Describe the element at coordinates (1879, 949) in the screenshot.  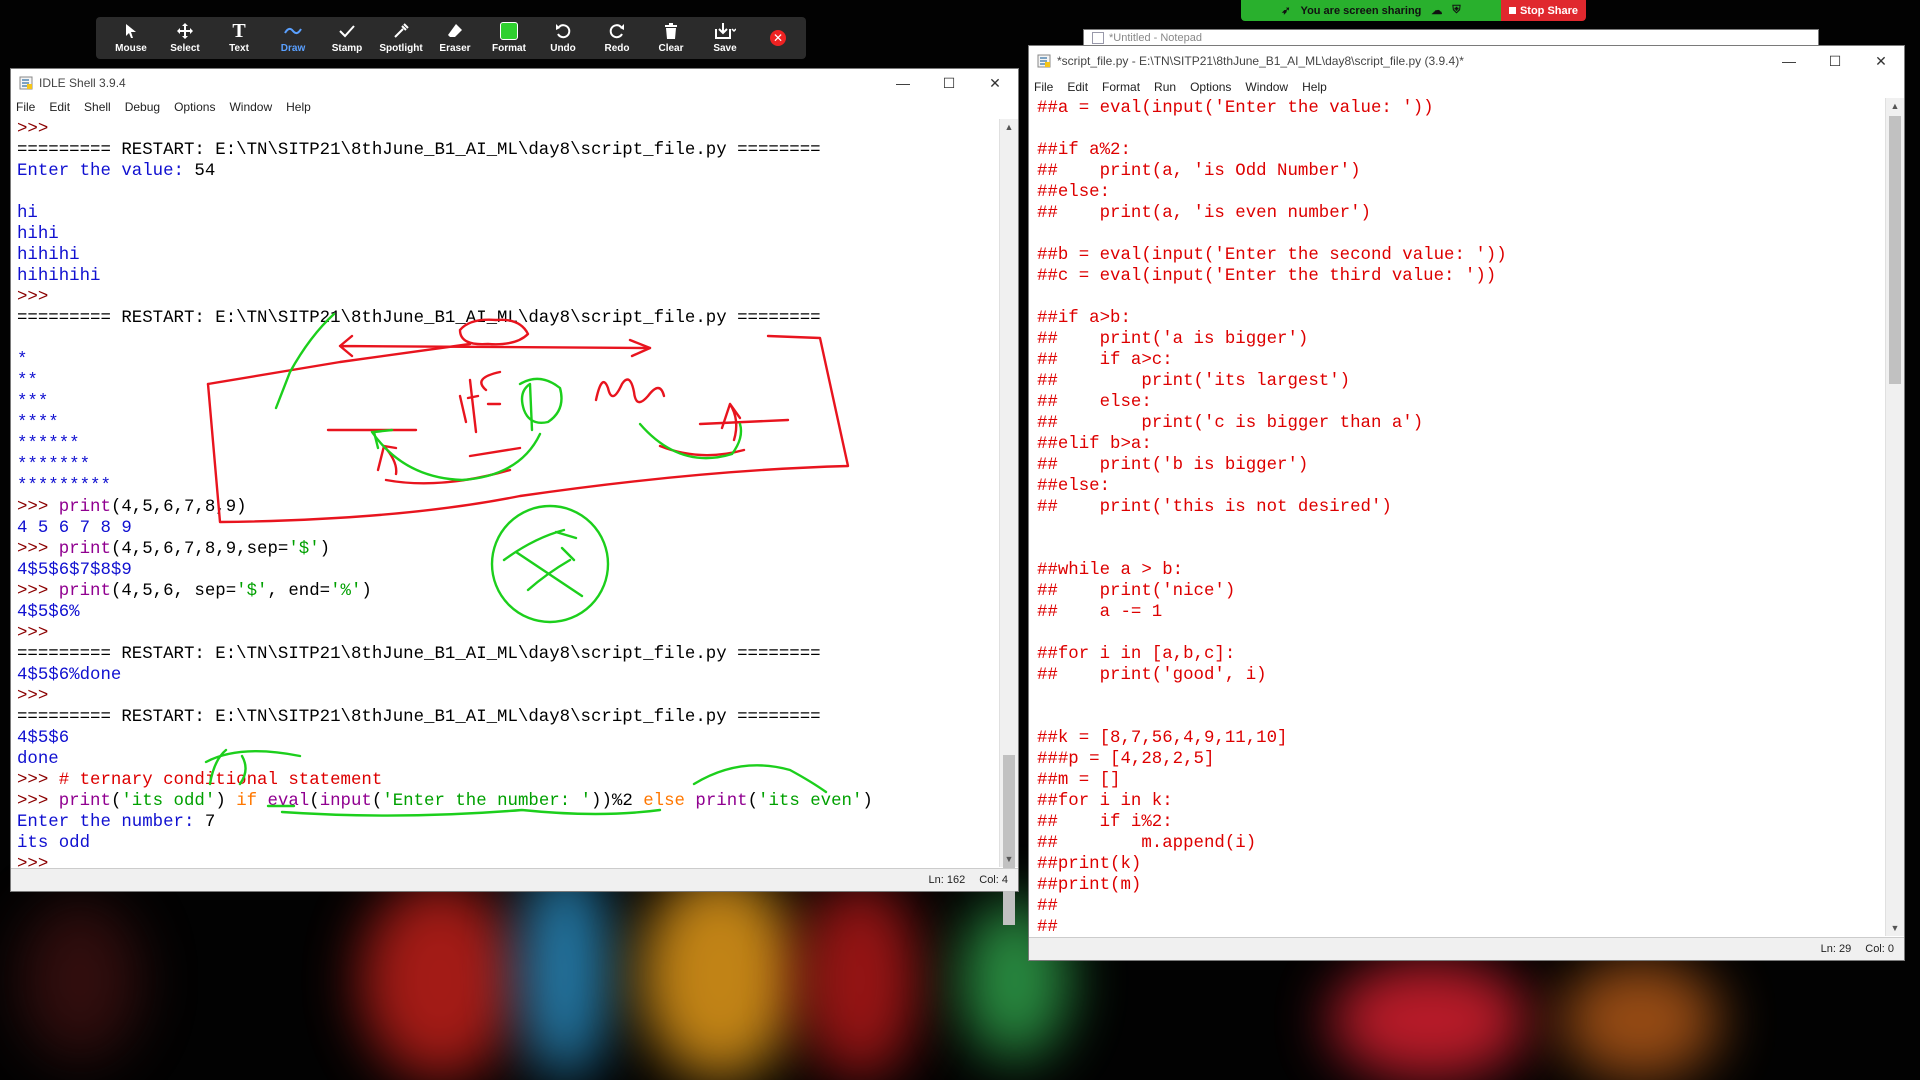
I see `editor-column-number: Col: 0` at that location.